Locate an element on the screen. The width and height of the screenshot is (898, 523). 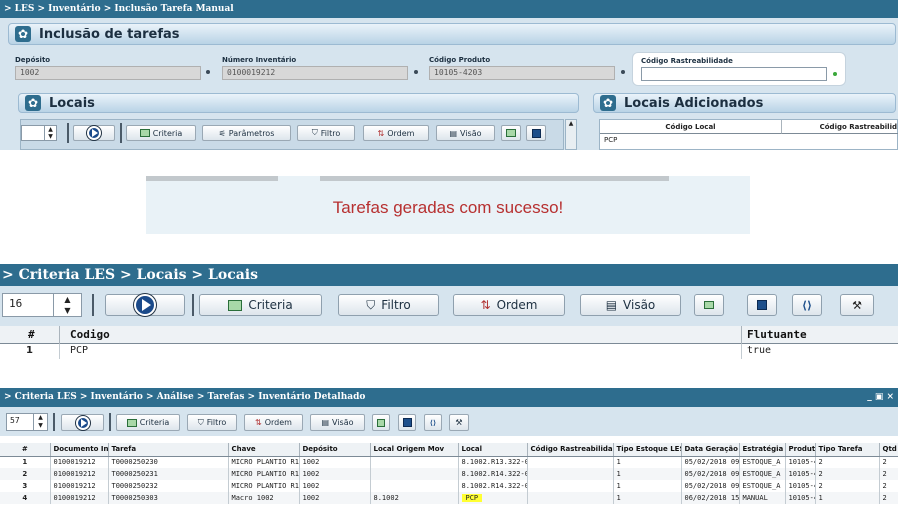
column-header: Qtd is located at coordinates (888, 450).